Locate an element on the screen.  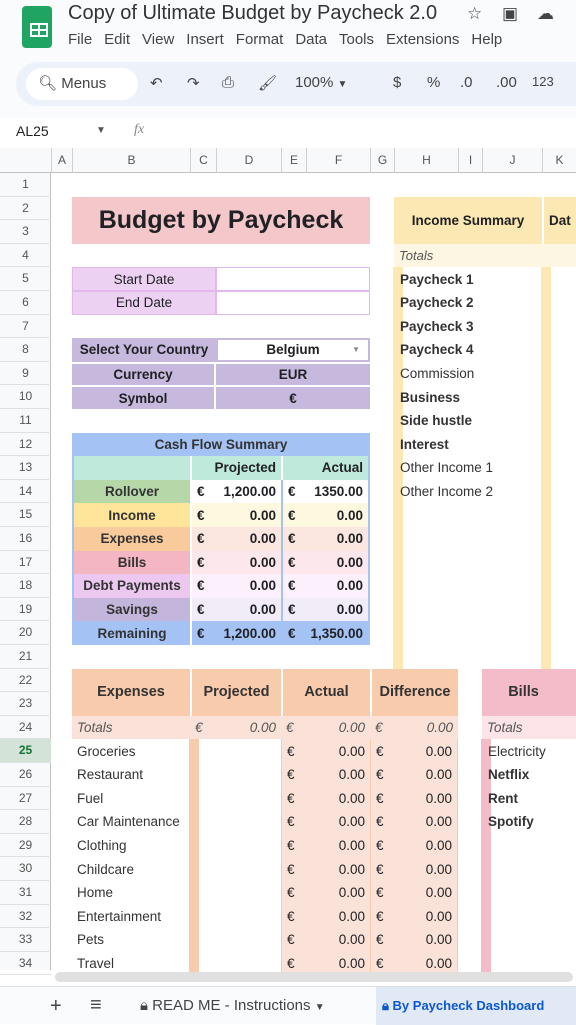
expense-item-name: Pets is located at coordinates (131, 940).